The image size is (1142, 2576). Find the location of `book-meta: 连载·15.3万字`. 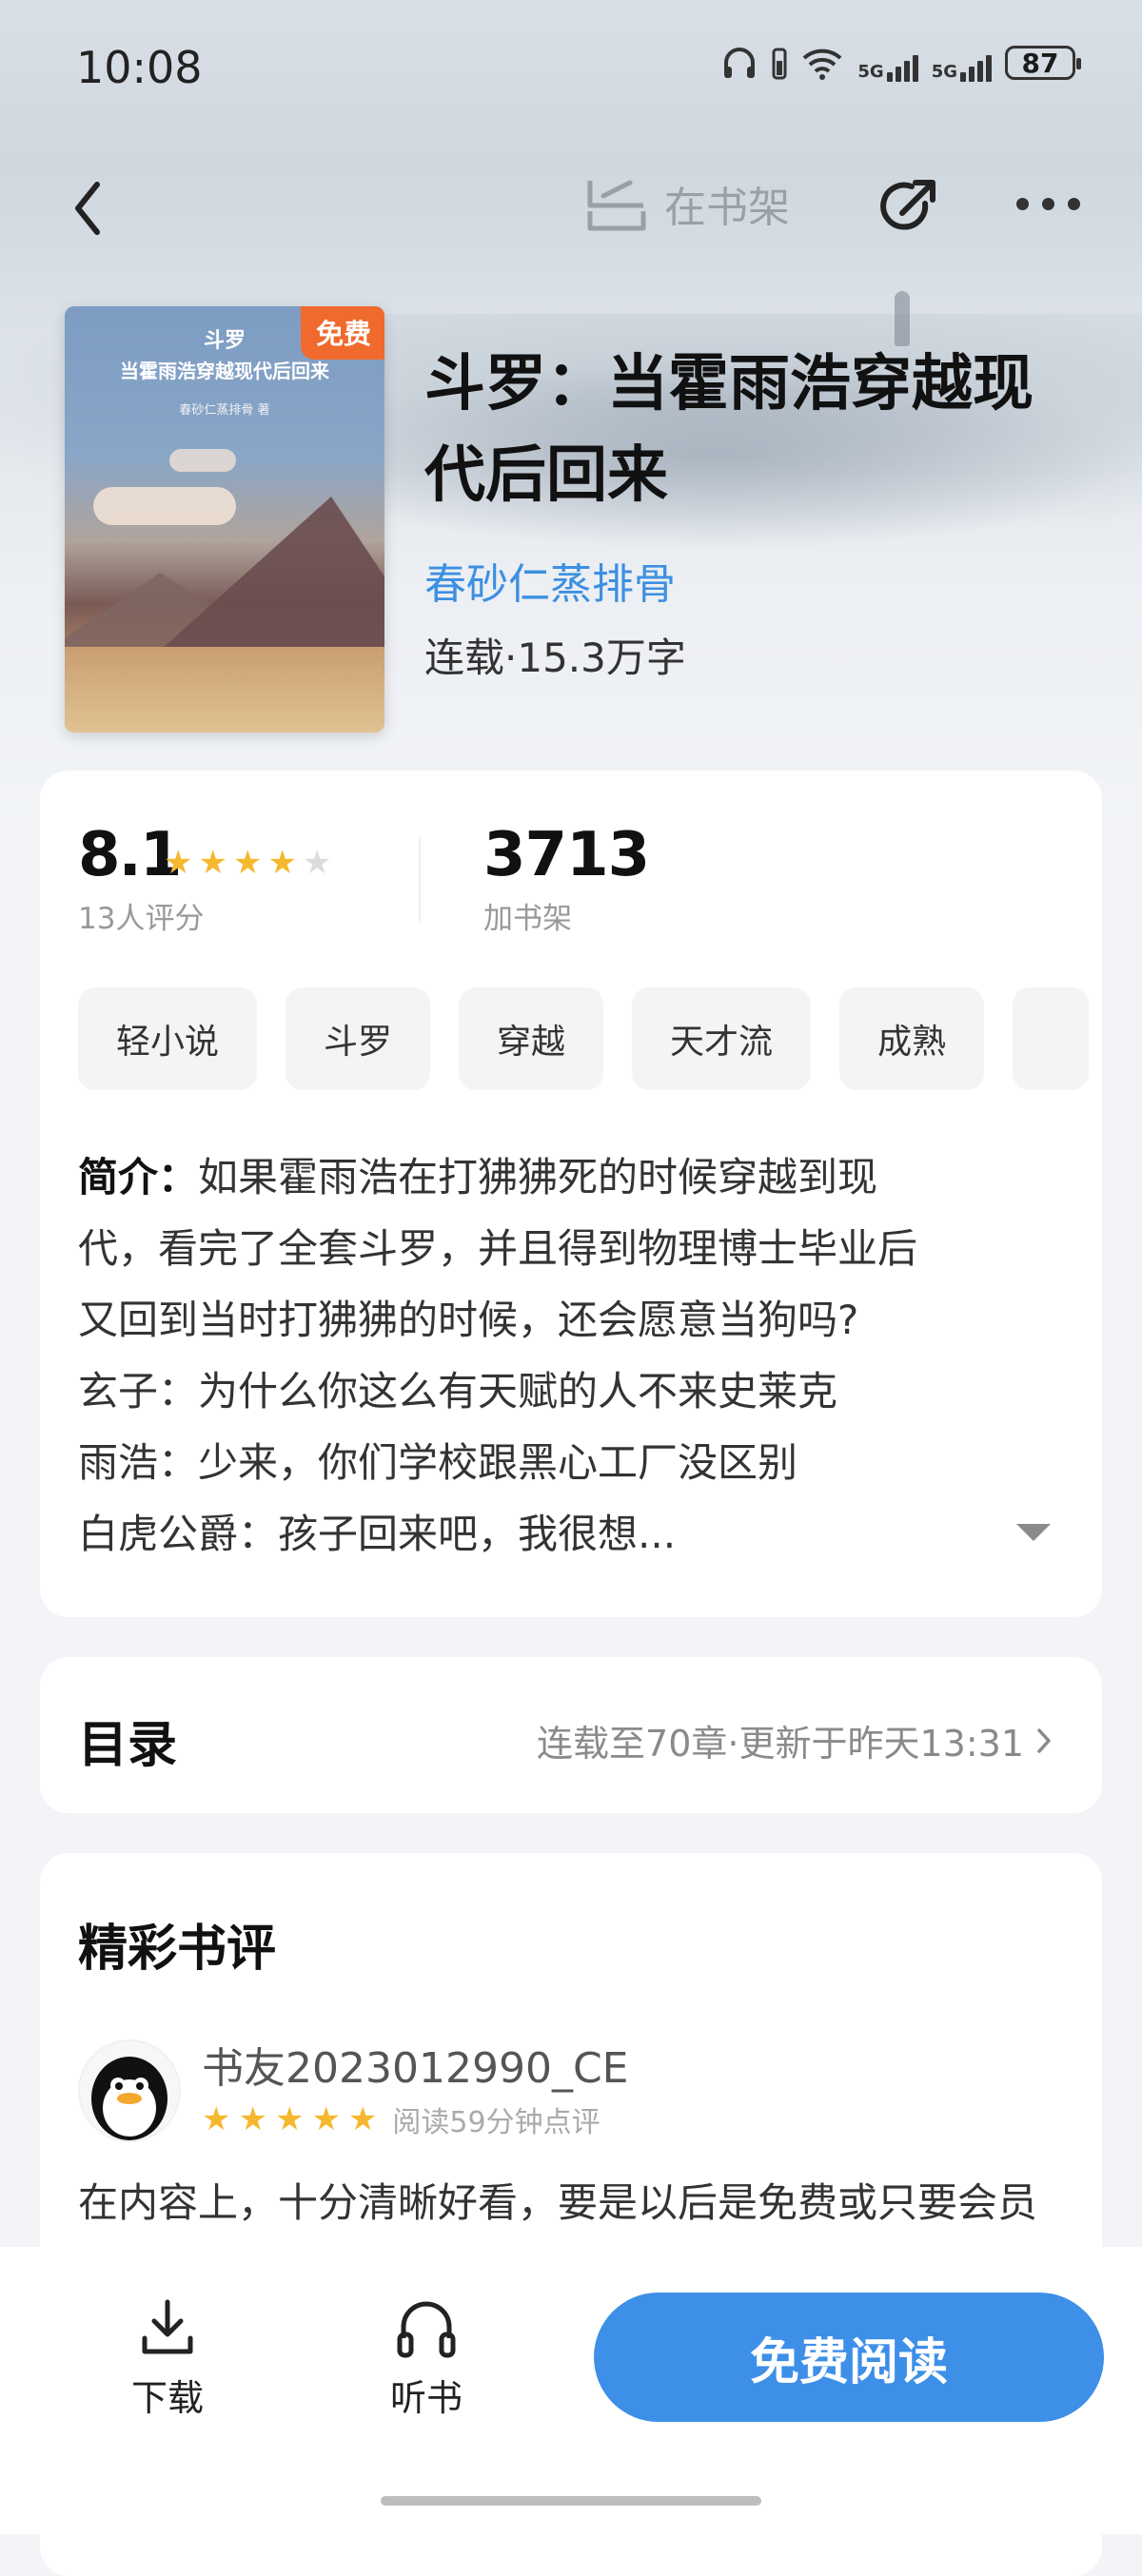

book-meta: 连载·15.3万字 is located at coordinates (555, 658).